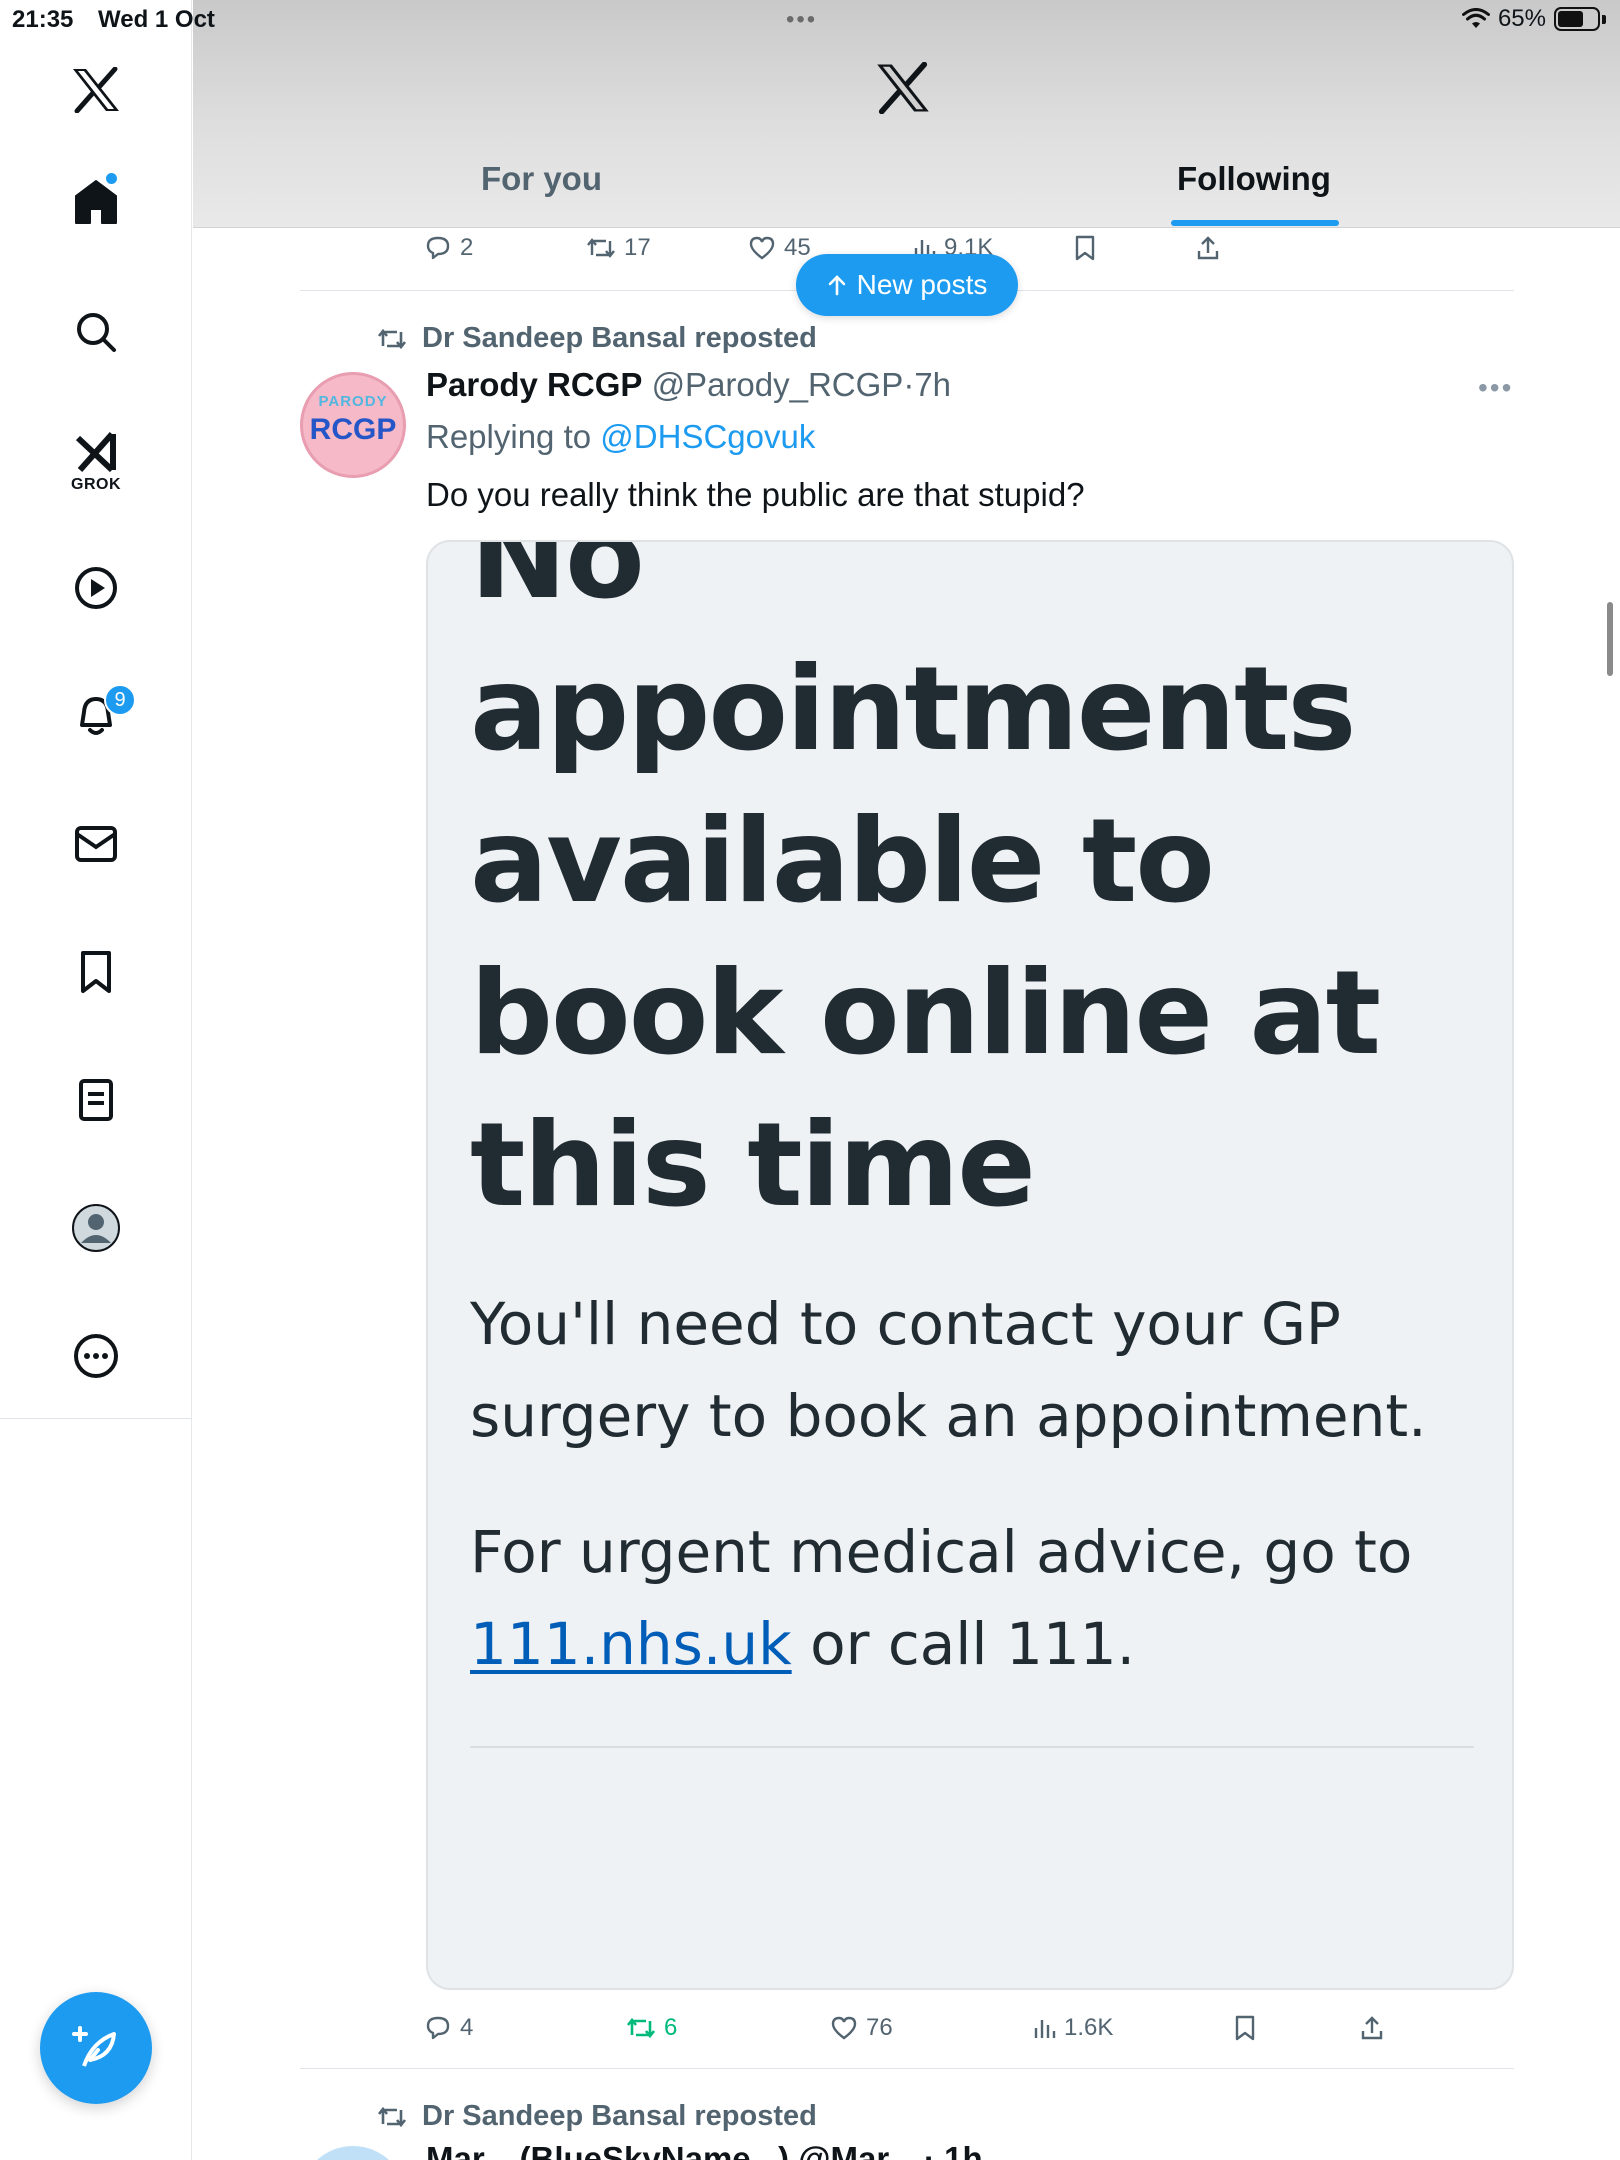 This screenshot has height=2160, width=1620. I want to click on notifications-badge: 9, so click(120, 700).